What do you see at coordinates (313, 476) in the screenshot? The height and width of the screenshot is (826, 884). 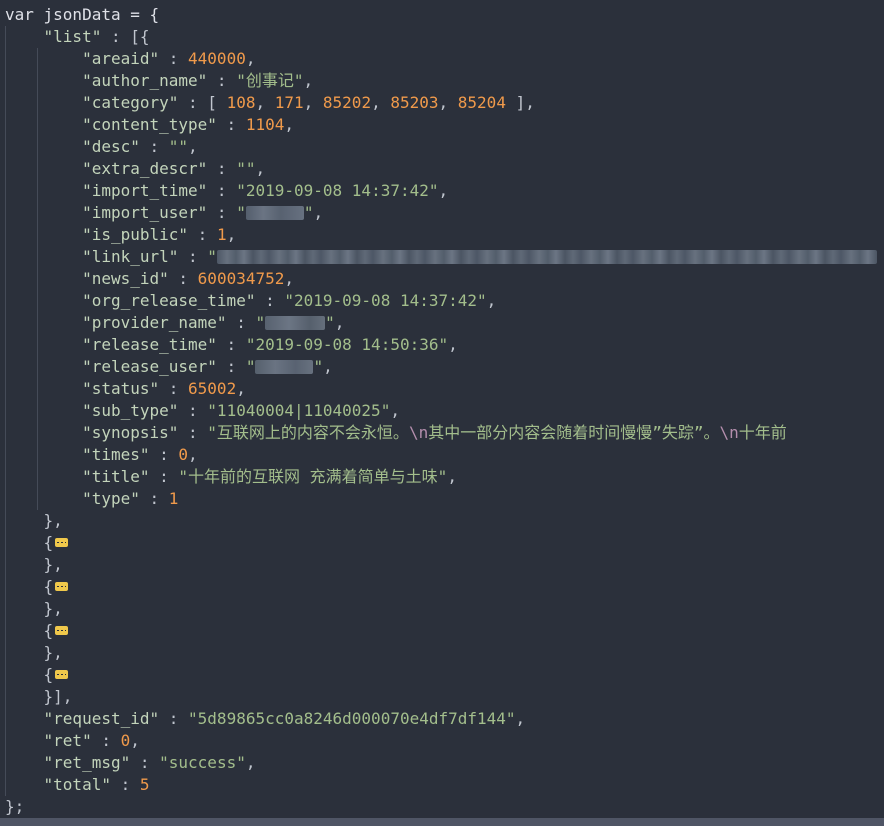 I see `json-string: "十年前的互联网 充满着简单与土味"` at bounding box center [313, 476].